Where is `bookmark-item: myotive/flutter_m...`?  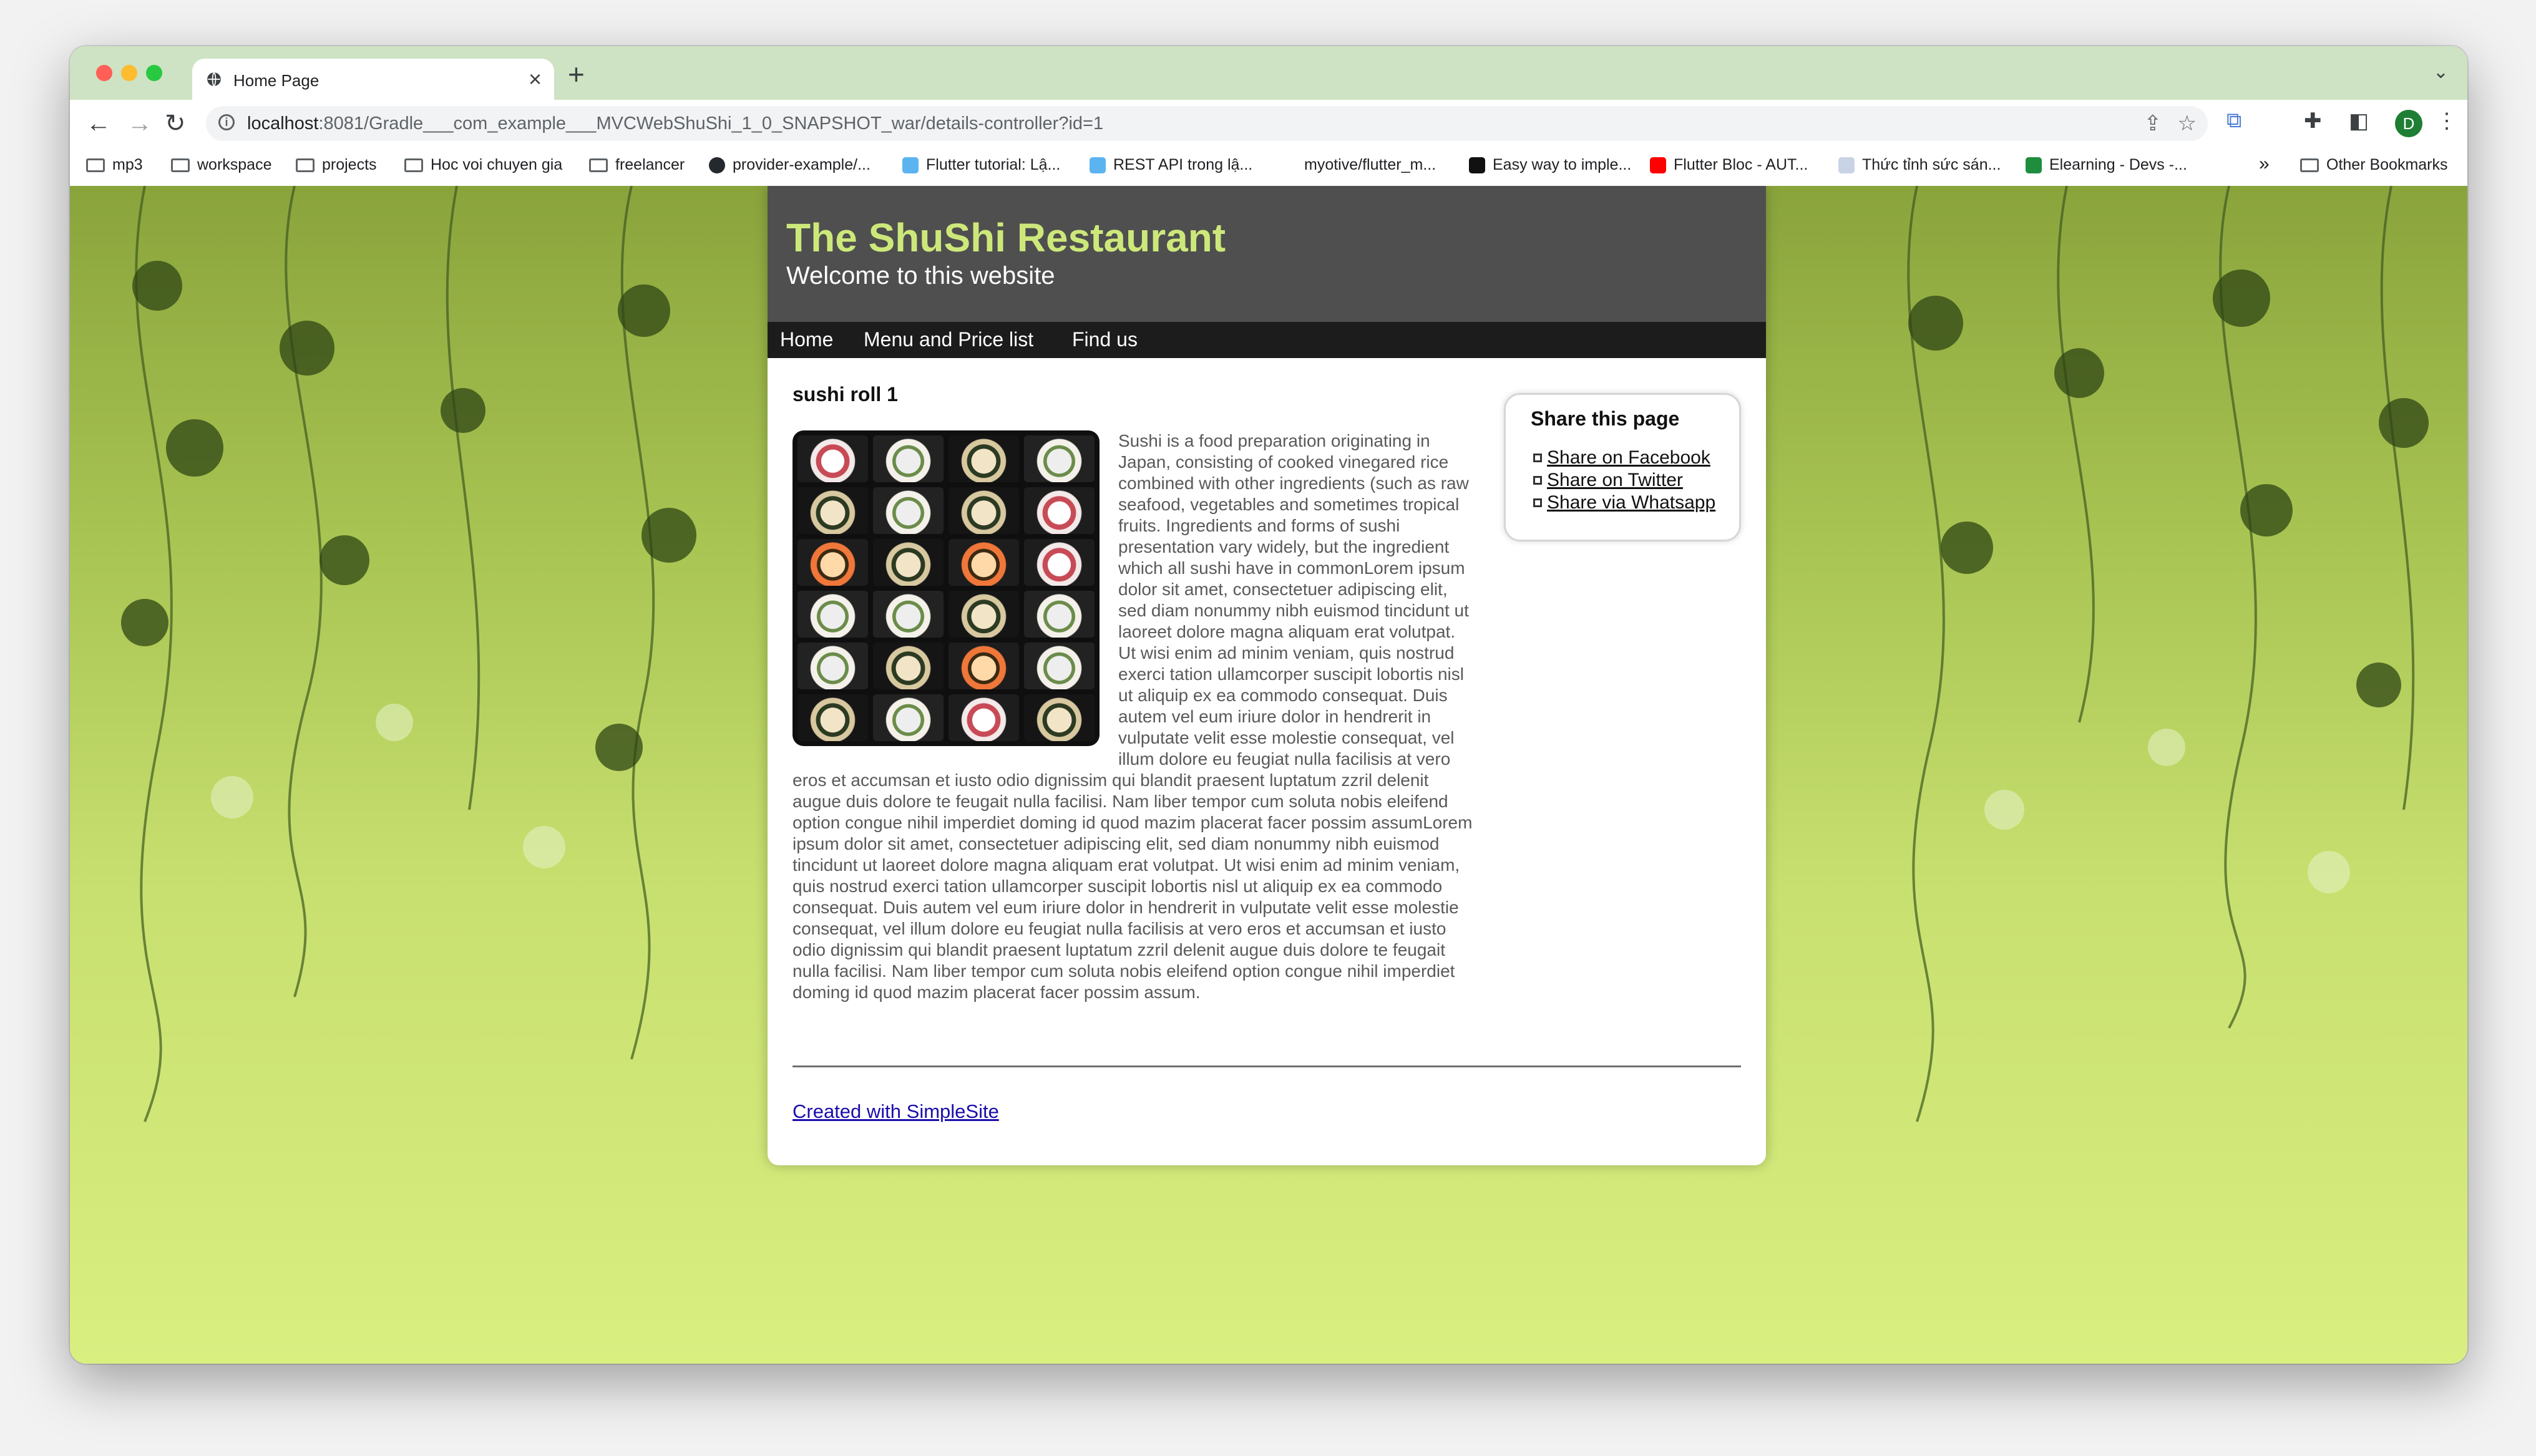 bookmark-item: myotive/flutter_m... is located at coordinates (1370, 165).